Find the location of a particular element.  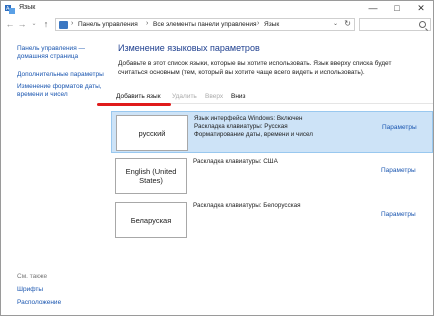

sidebar-link-location: Расположение is located at coordinates (63, 303).